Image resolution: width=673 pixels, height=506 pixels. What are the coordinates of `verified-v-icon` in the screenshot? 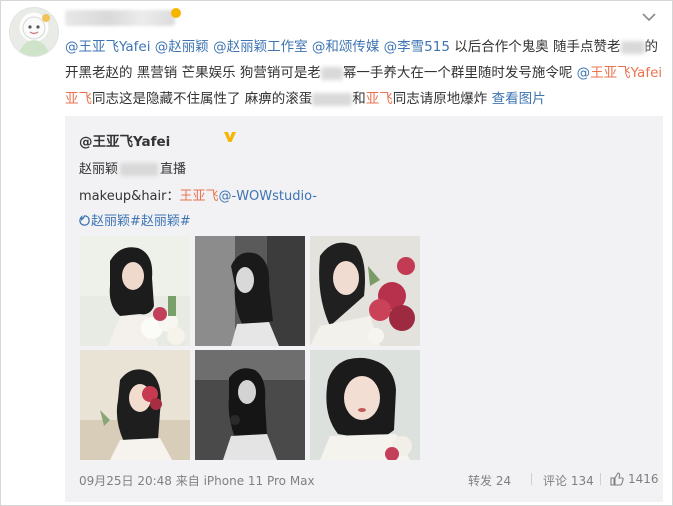 It's located at (230, 137).